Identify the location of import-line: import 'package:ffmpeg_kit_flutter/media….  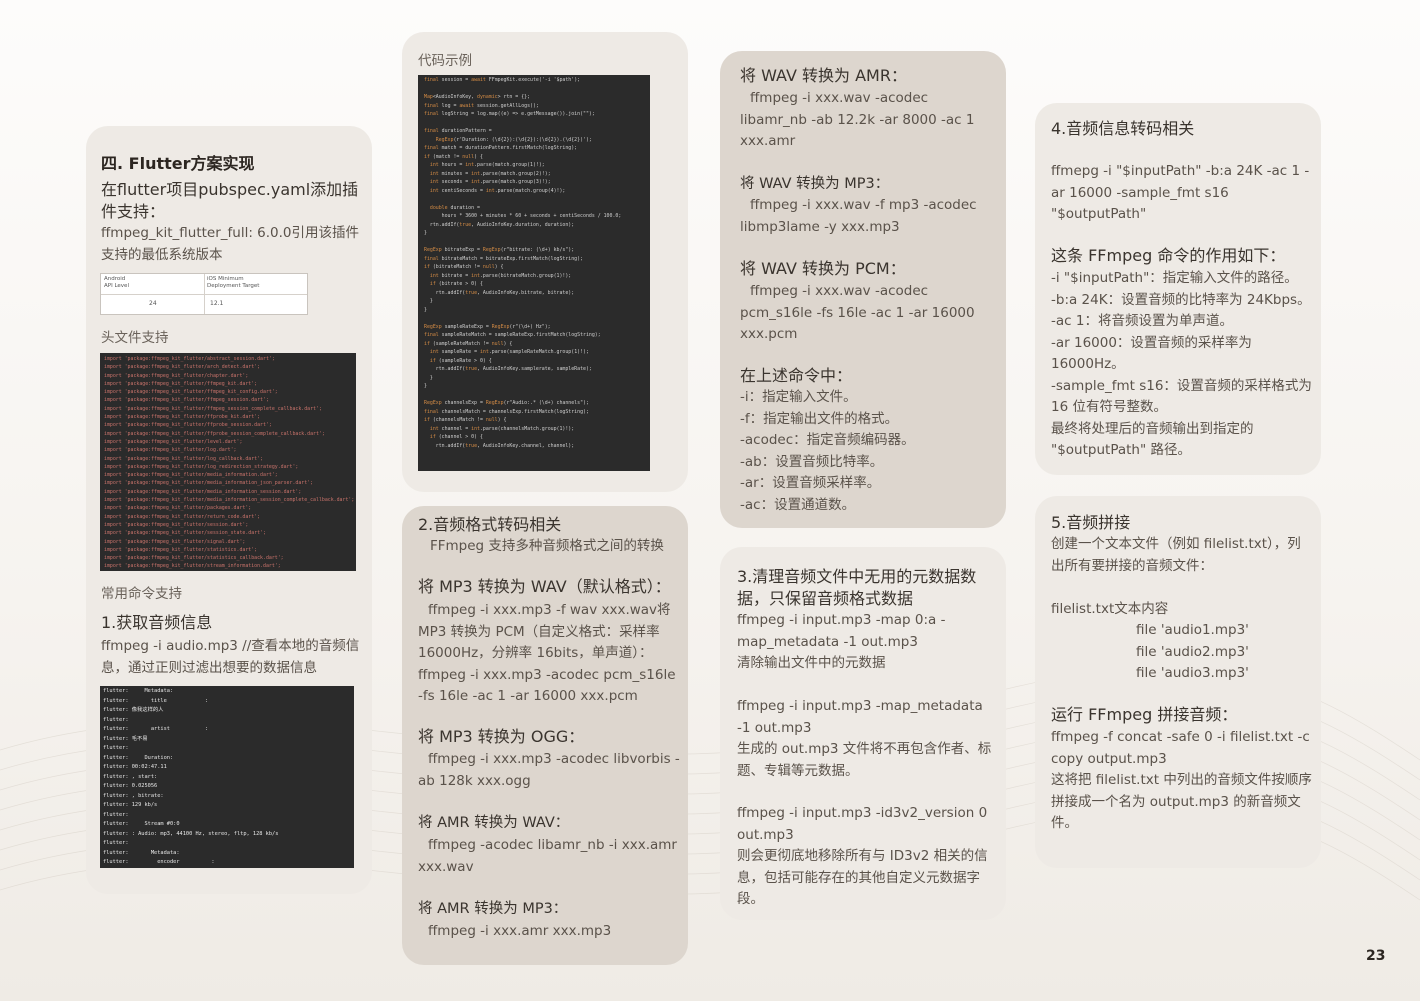
(229, 500).